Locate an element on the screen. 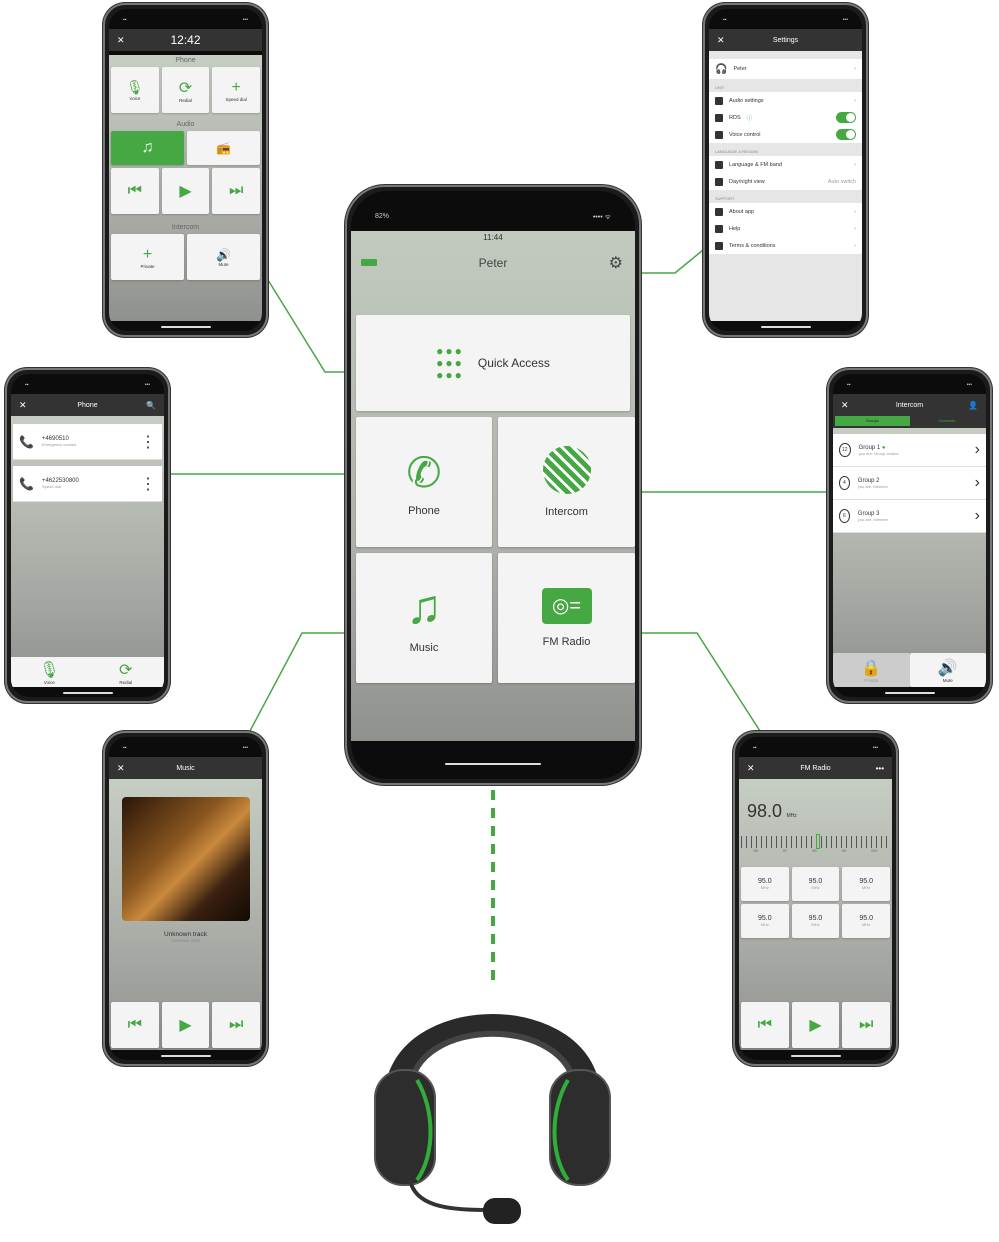  more-icon: ••• is located at coordinates (880, 768).